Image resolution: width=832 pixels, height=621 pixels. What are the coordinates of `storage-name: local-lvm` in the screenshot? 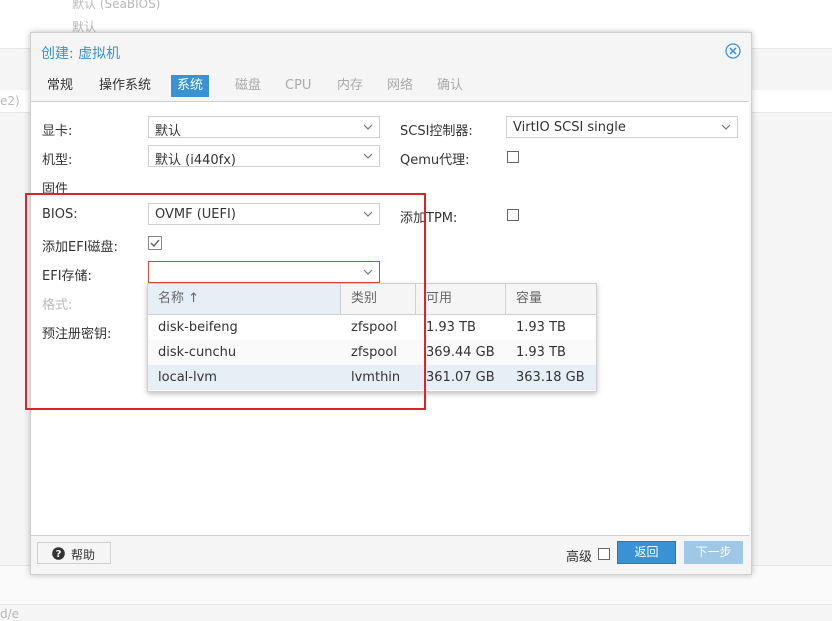 It's located at (187, 377).